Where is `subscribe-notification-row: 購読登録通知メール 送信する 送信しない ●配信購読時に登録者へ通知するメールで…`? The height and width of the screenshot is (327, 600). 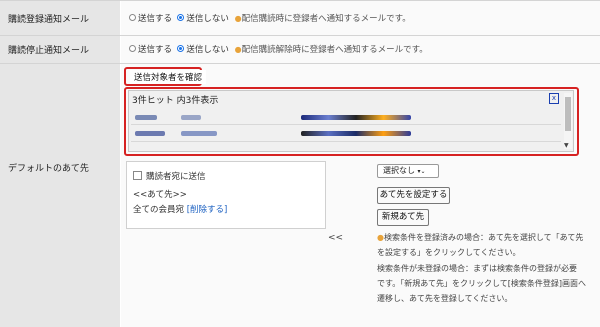
subscribe-notification-row: 購読登録通知メール 送信する 送信しない ●配信購読時に登録者へ通知するメールで… is located at coordinates (300, 18).